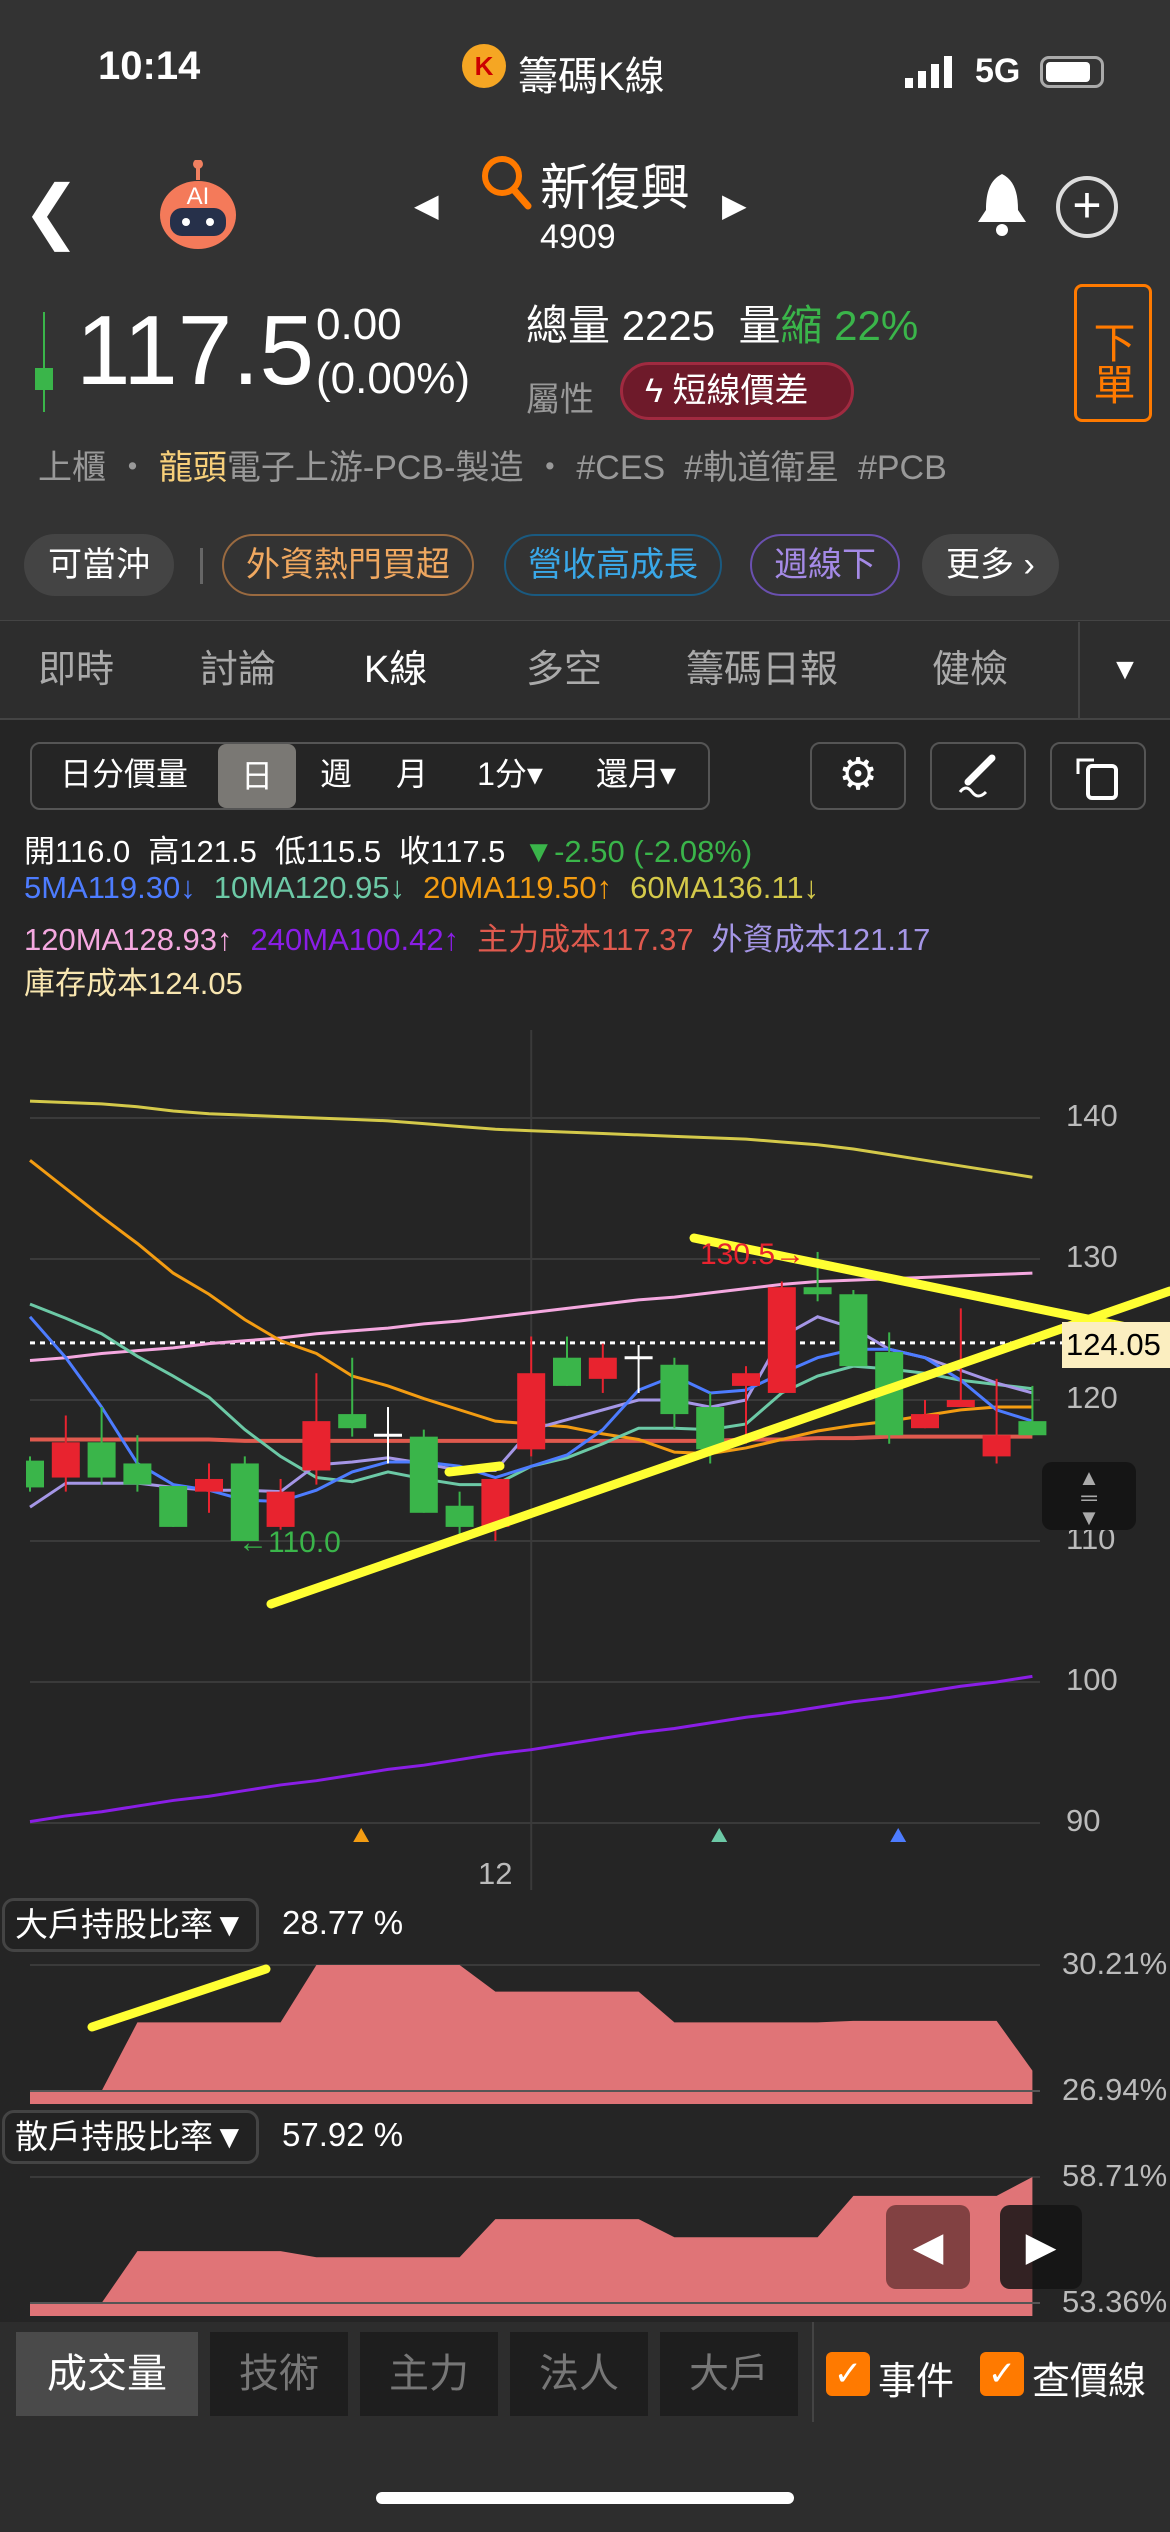 This screenshot has height=2532, width=1170. Describe the element at coordinates (1089, 2382) in the screenshot. I see `price-line-label: 查價線` at that location.